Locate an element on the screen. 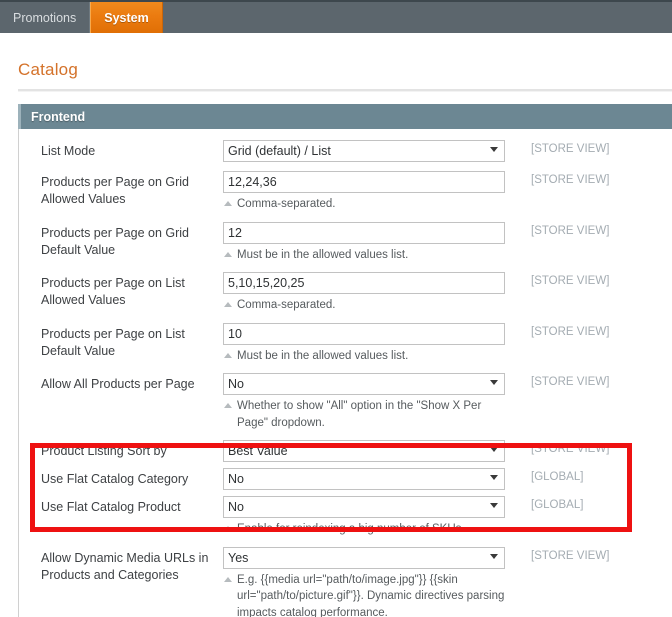 This screenshot has height=617, width=672. field-hint-list-allowed-values: Comma-separated. is located at coordinates (364, 305).